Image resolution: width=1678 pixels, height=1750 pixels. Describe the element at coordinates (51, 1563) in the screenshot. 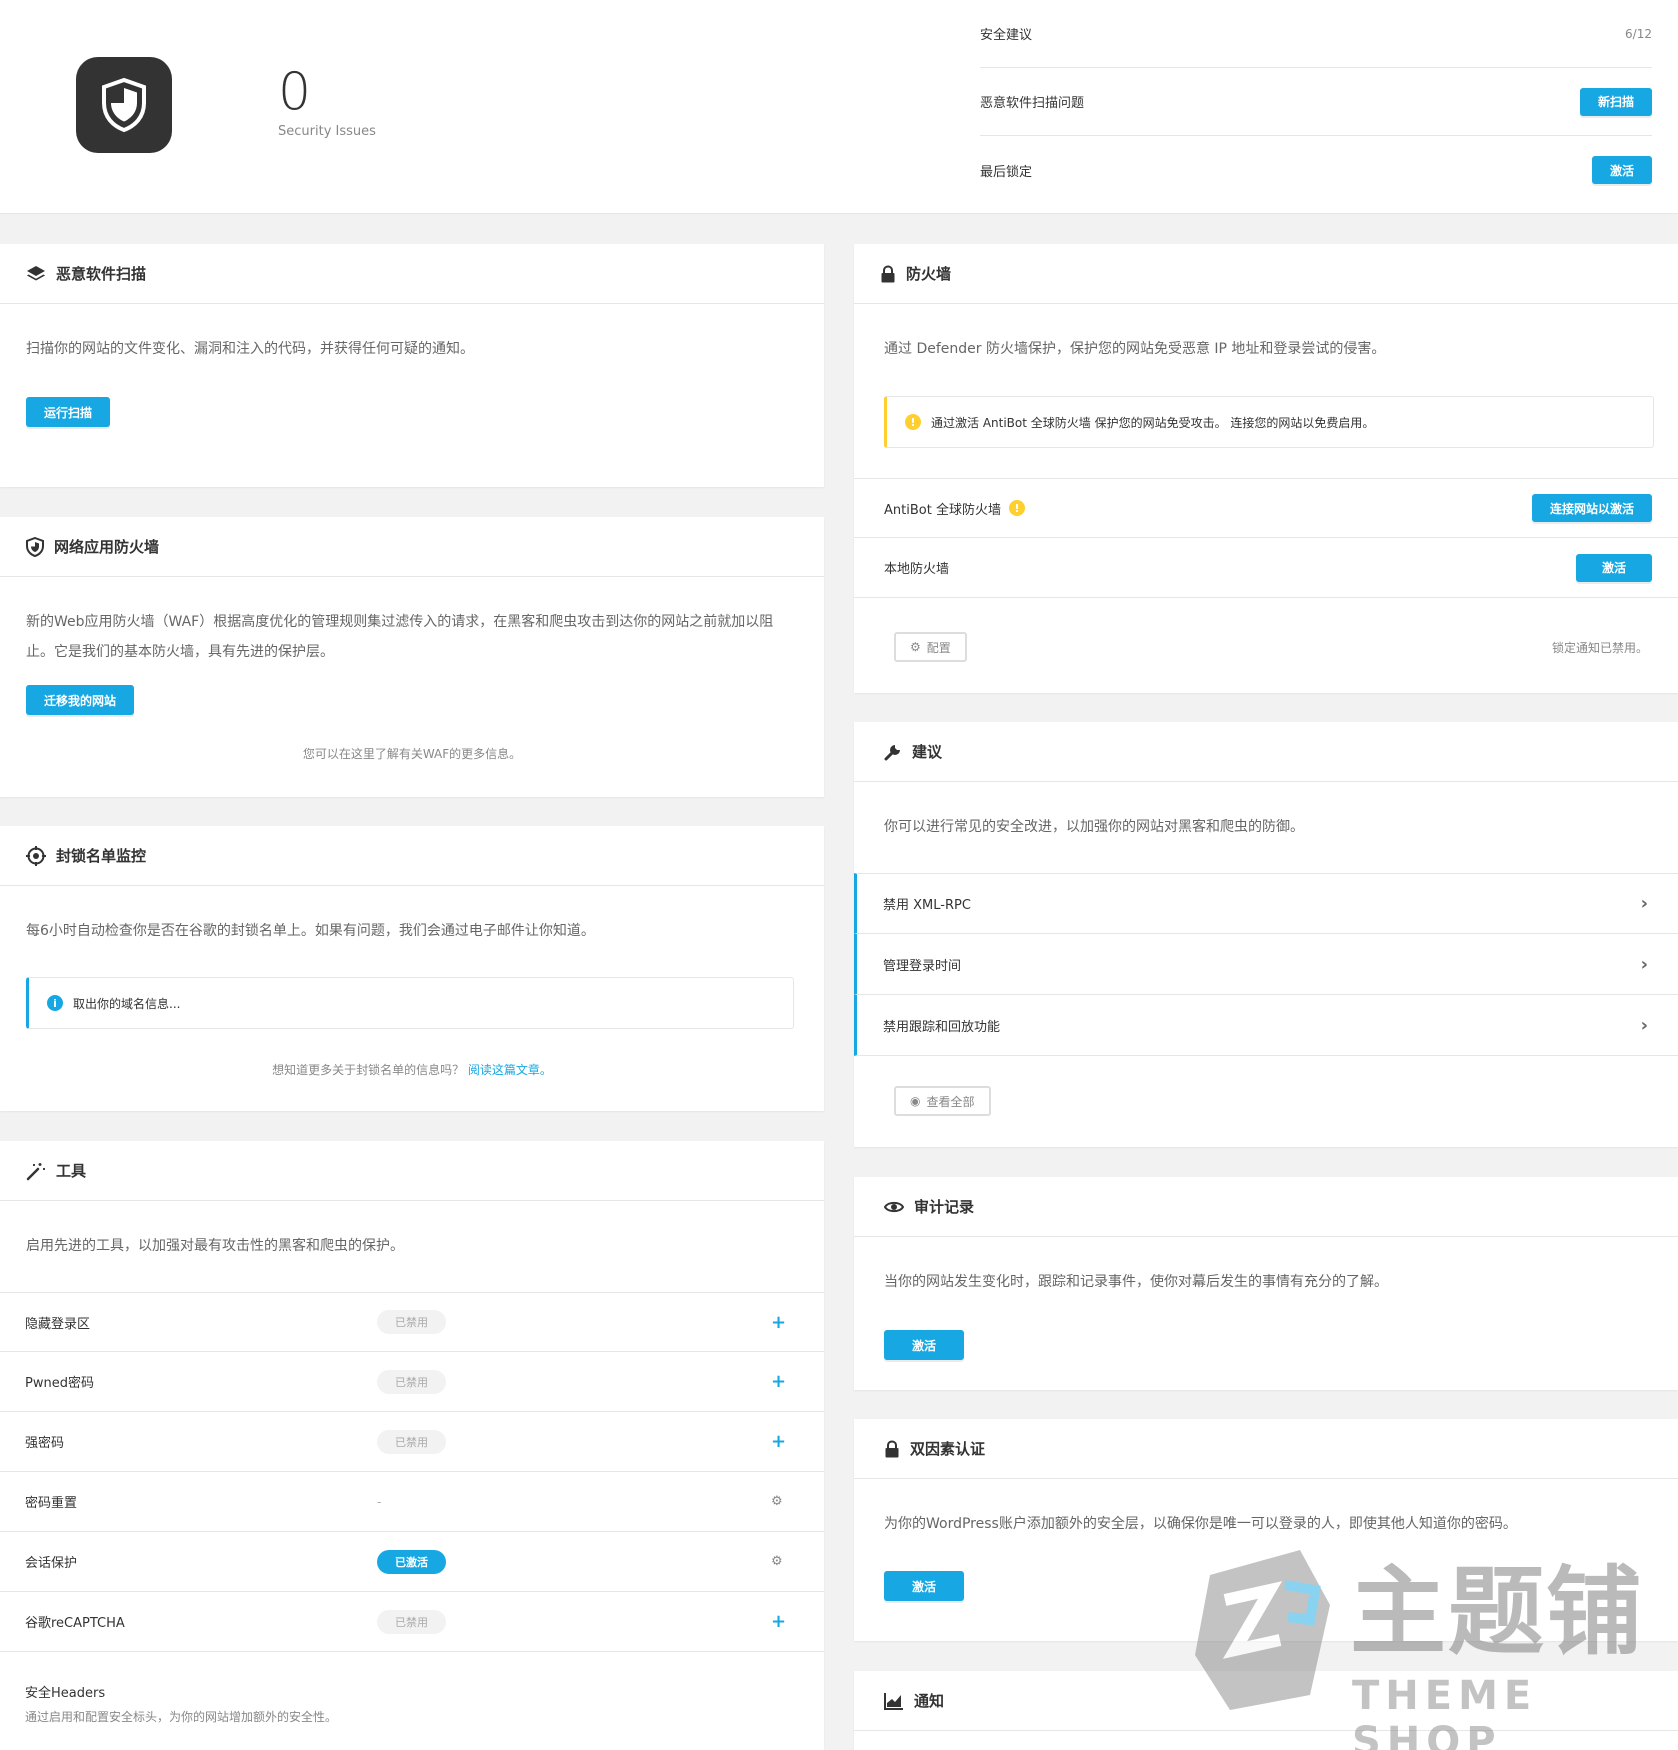

I see `tool-name: 会话保护` at that location.